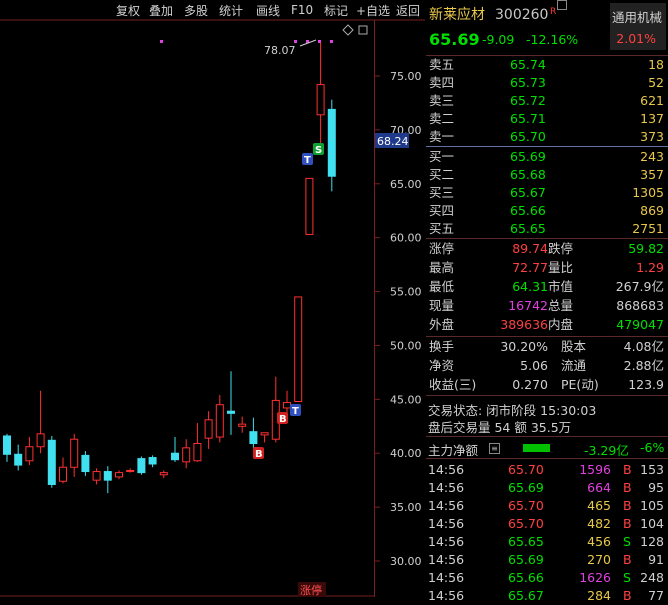  I want to click on y-tick-label: 40.00, so click(406, 453).